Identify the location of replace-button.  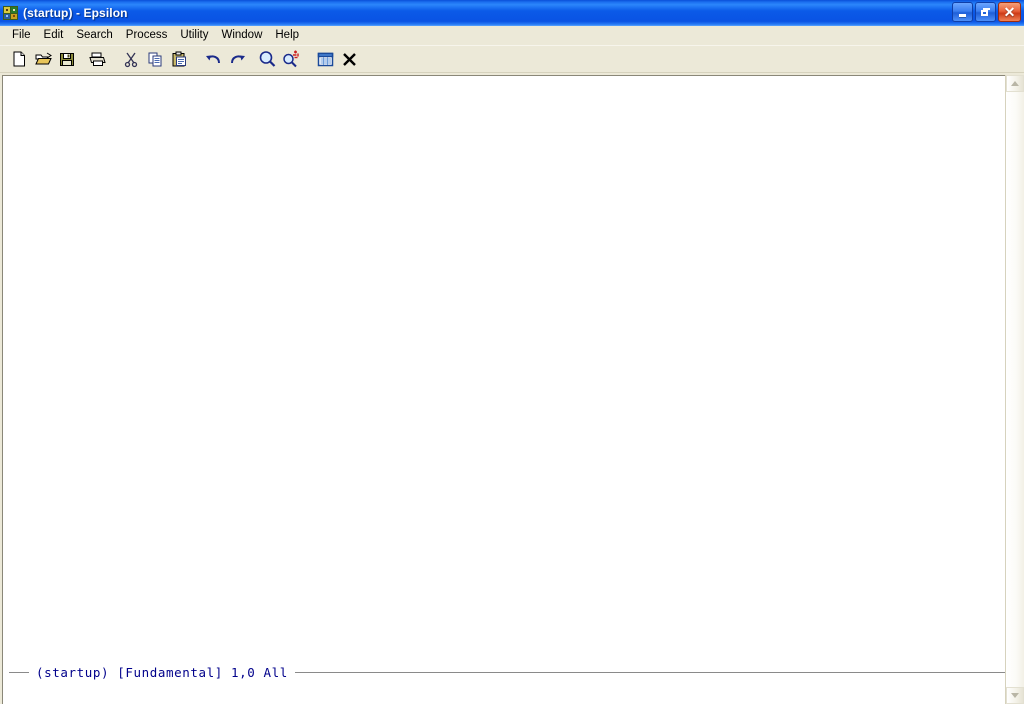
(291, 59).